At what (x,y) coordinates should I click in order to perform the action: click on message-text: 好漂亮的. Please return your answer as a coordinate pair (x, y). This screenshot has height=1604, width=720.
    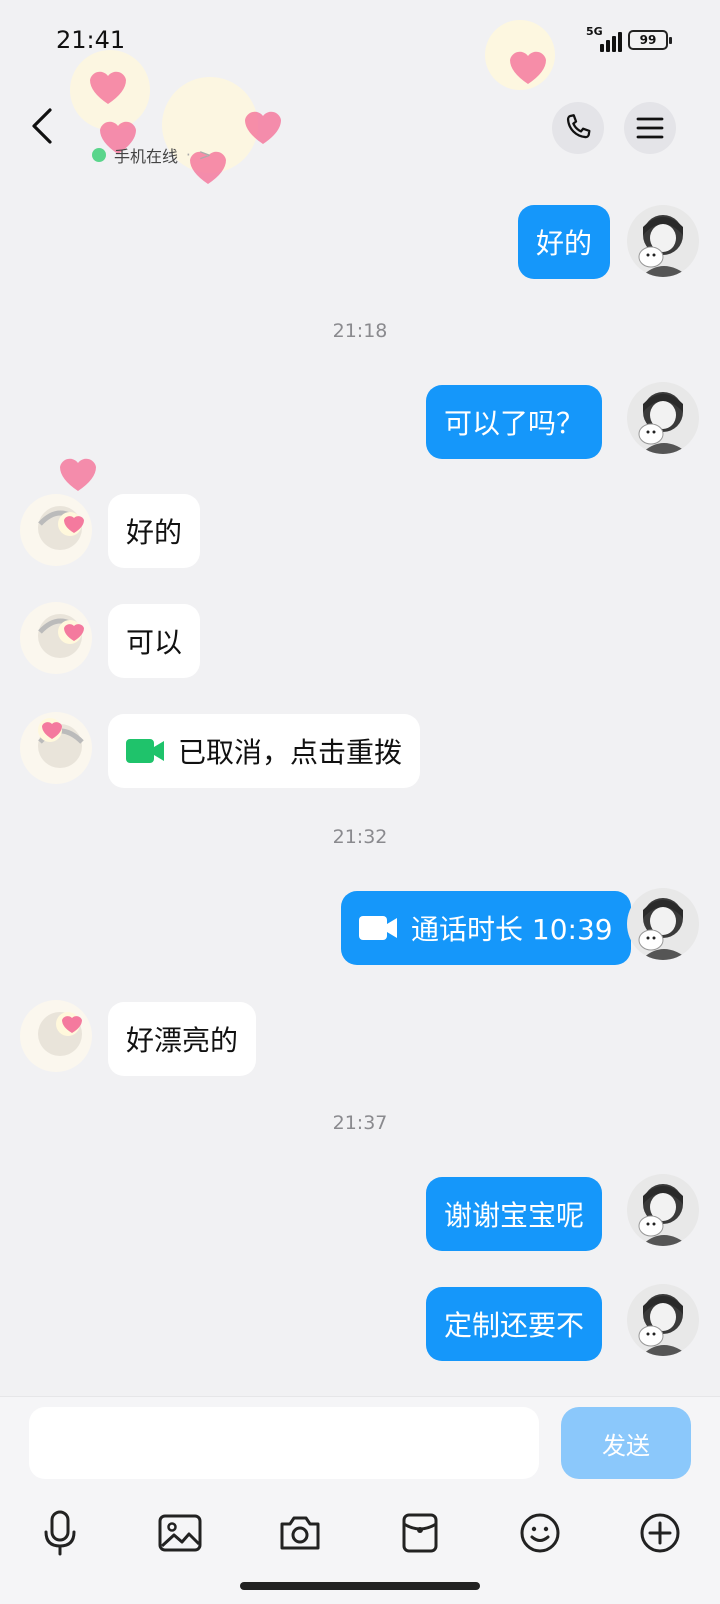
    Looking at the image, I should click on (182, 1040).